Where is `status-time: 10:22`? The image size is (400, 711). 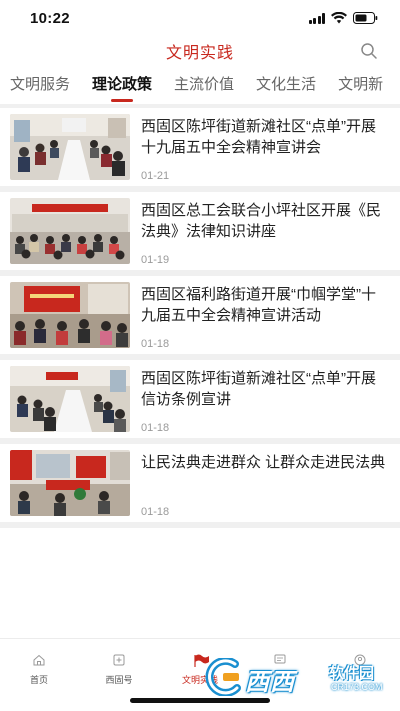
status-time: 10:22 is located at coordinates (50, 18).